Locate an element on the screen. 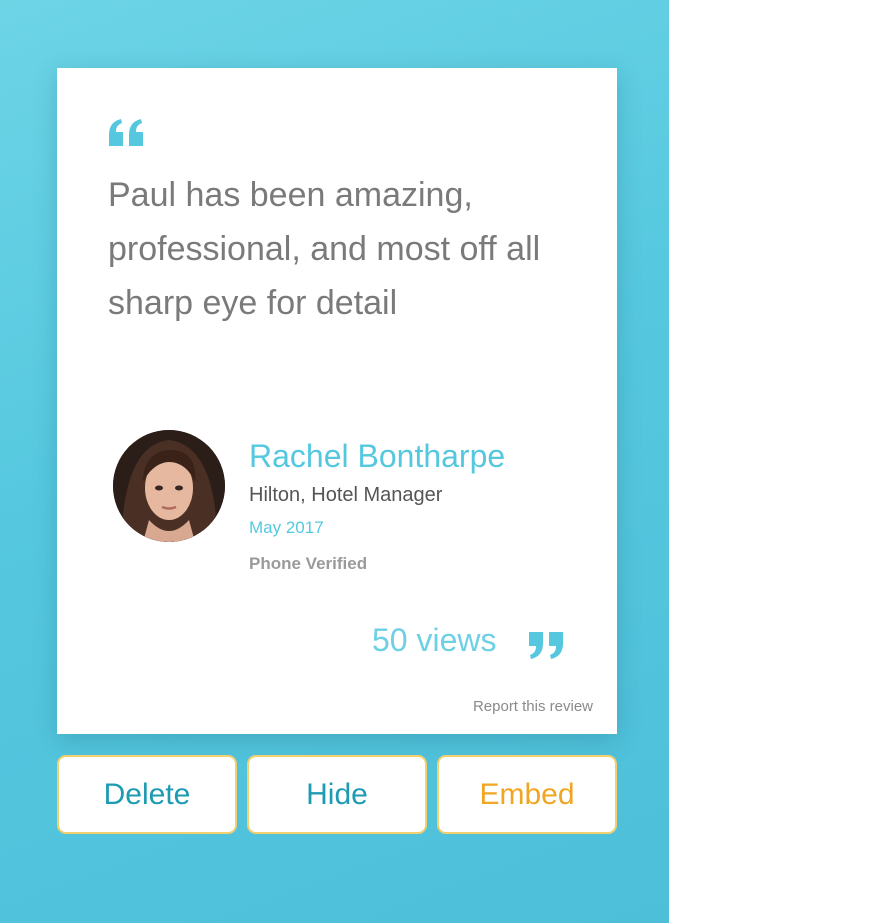  verification-status: Phone Verified is located at coordinates (308, 563).